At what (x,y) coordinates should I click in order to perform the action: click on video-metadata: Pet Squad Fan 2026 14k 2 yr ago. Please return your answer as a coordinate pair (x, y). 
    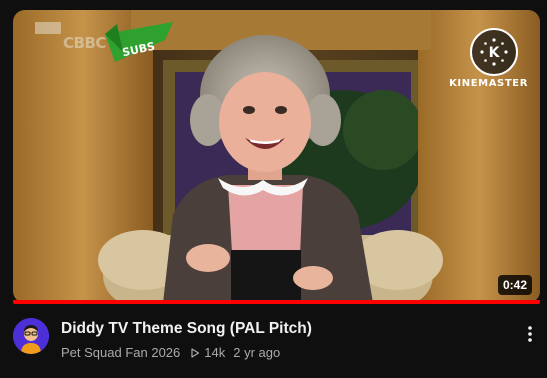
    Looking at the image, I should click on (170, 352).